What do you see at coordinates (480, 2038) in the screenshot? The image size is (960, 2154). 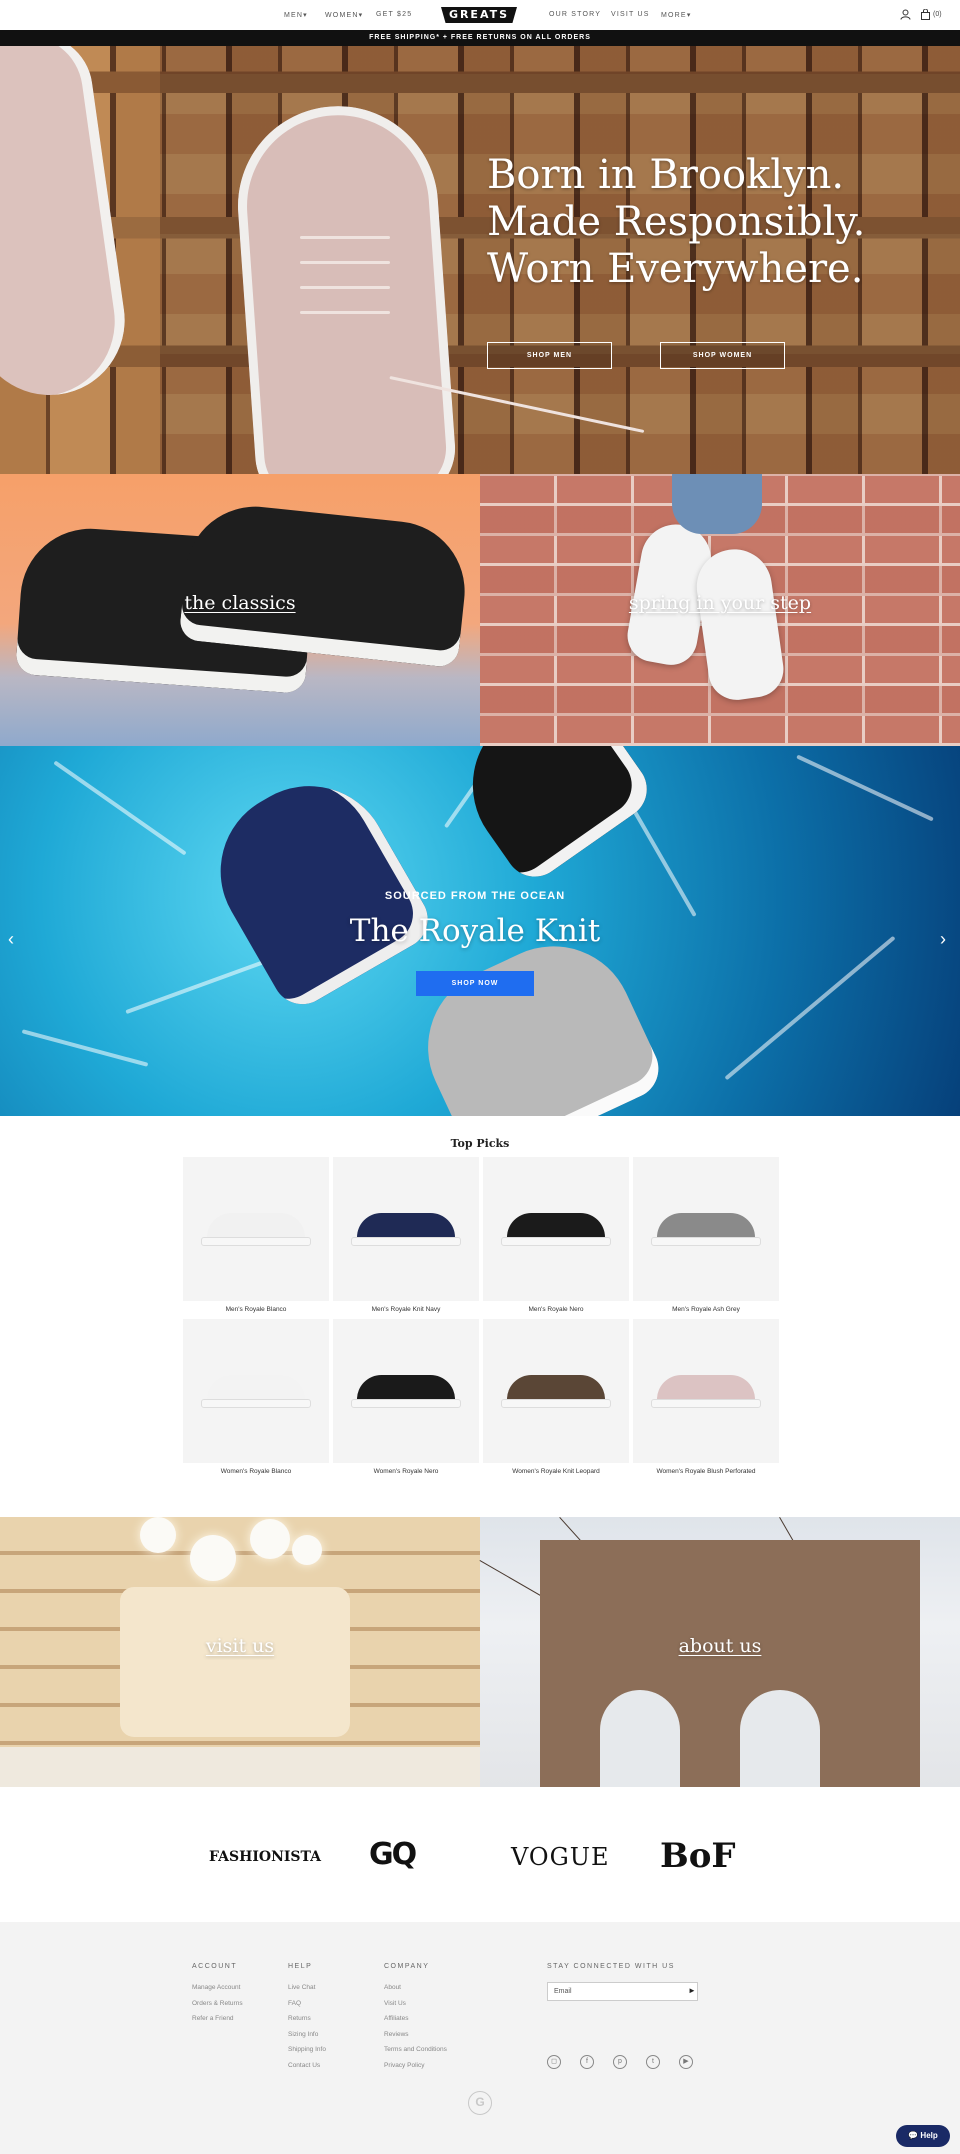 I see `footer` at bounding box center [480, 2038].